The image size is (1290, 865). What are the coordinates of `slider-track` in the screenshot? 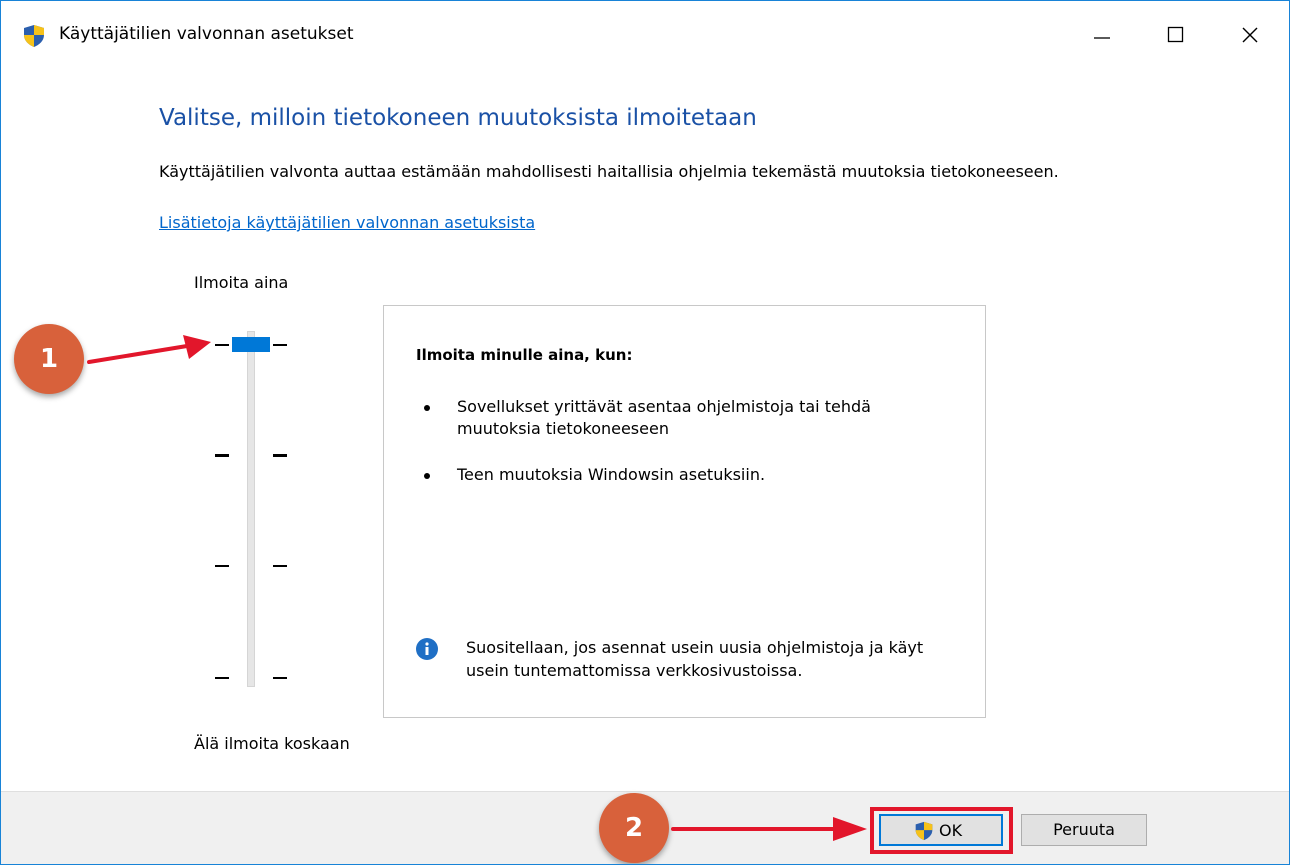 It's located at (251, 509).